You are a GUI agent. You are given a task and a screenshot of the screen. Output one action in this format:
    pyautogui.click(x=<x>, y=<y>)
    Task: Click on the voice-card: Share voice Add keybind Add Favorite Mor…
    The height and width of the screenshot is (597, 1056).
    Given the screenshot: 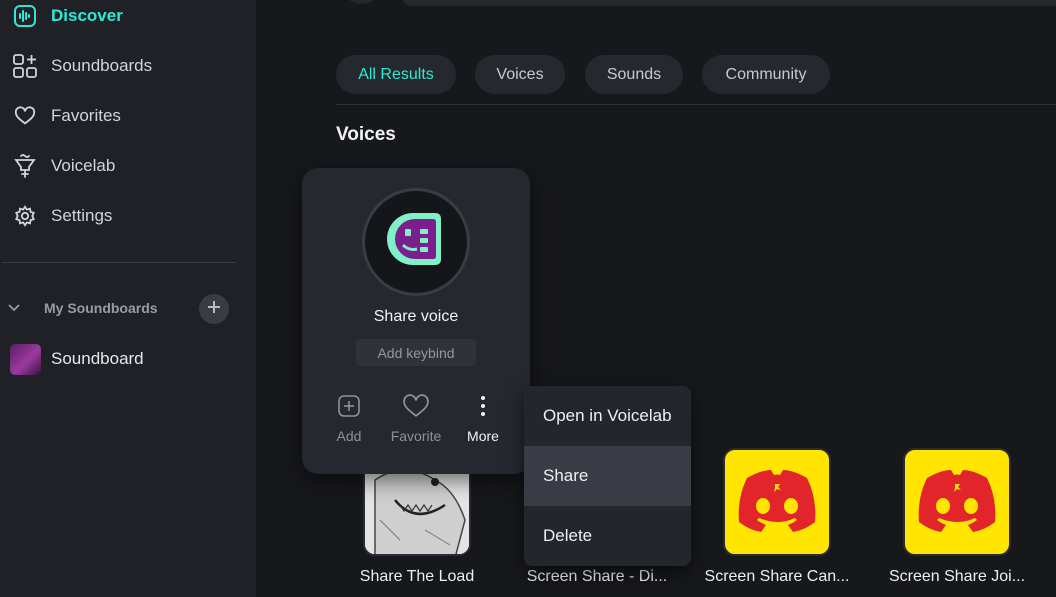 What is the action you would take?
    pyautogui.click(x=416, y=321)
    